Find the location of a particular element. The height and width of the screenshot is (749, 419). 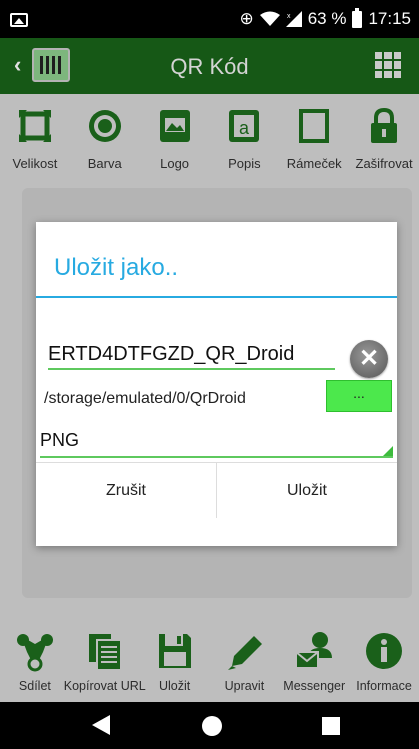

dialog-title: Uložit jako.. is located at coordinates (116, 267).